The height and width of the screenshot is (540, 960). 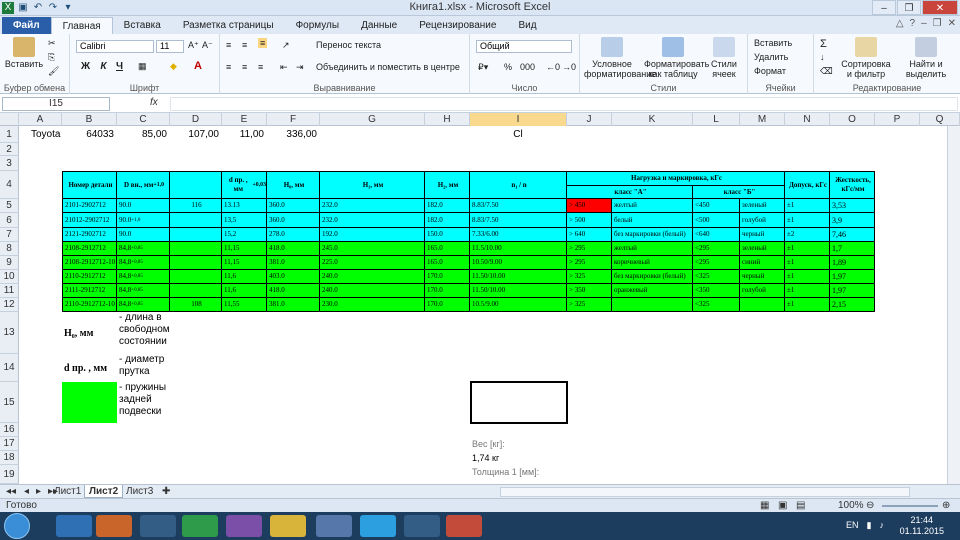 What do you see at coordinates (158, 526) in the screenshot?
I see `explorer-icon` at bounding box center [158, 526].